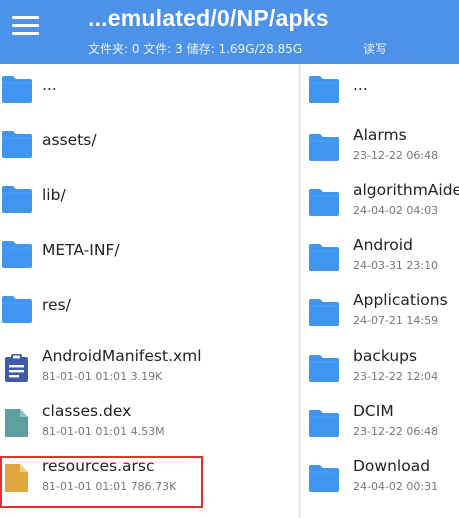 This screenshot has height=518, width=459. I want to click on list-item-androidmanifest: AndroidManifest.xml 81-01-01 01:01 3.19K, so click(149, 370).